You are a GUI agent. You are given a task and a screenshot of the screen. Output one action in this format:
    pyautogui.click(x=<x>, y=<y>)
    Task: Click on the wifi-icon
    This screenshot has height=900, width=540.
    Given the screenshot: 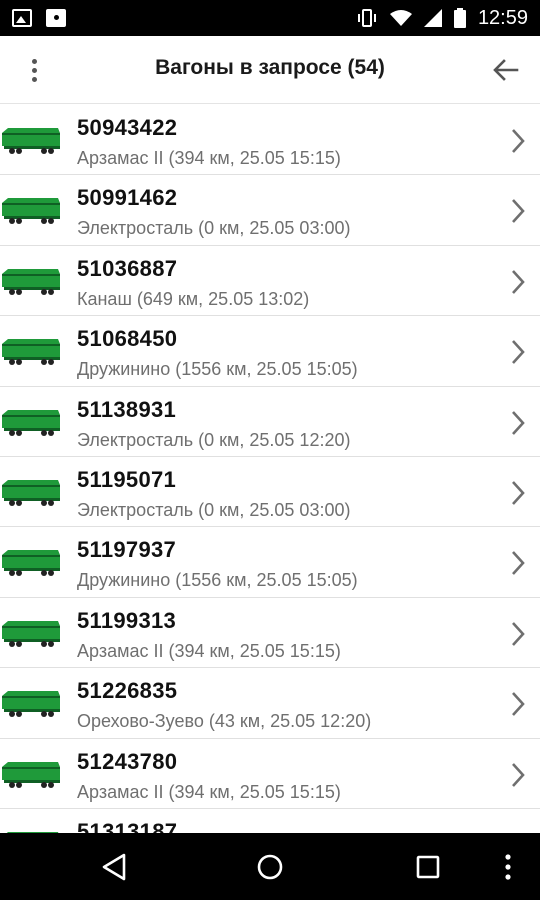 What is the action you would take?
    pyautogui.click(x=400, y=18)
    